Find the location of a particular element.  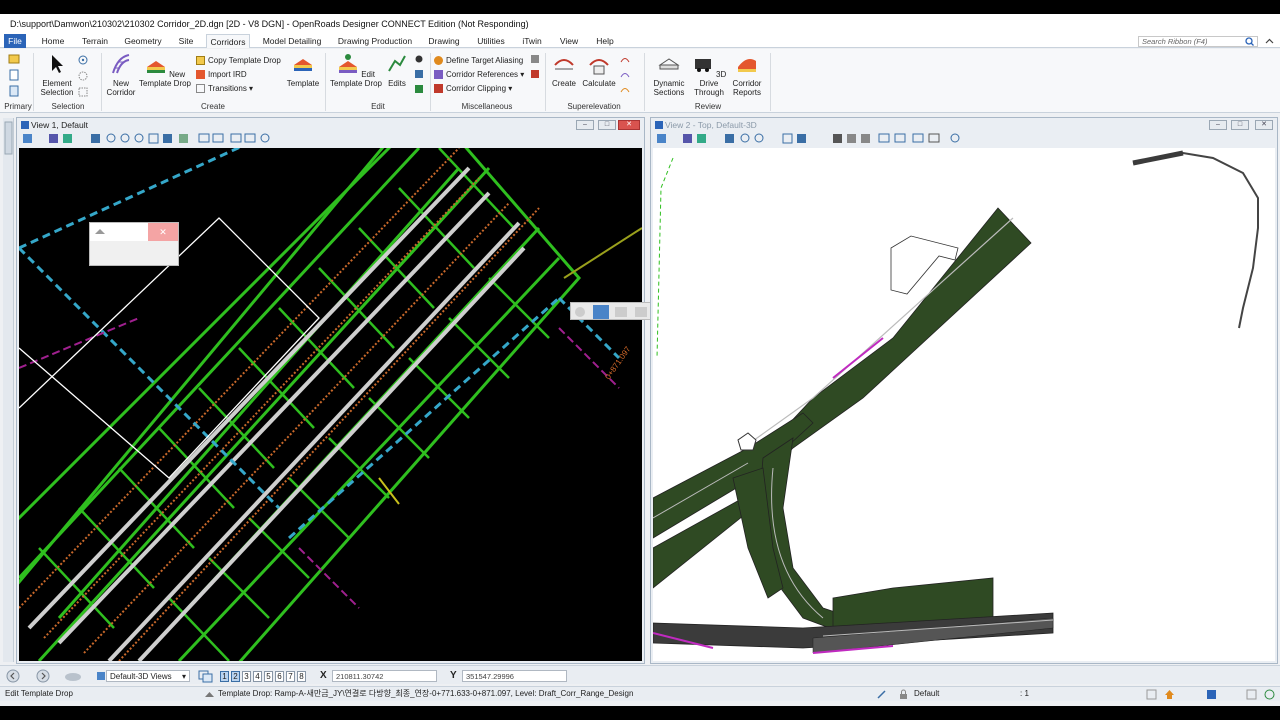

view-1-title: View 1, Default is located at coordinates (60, 125).